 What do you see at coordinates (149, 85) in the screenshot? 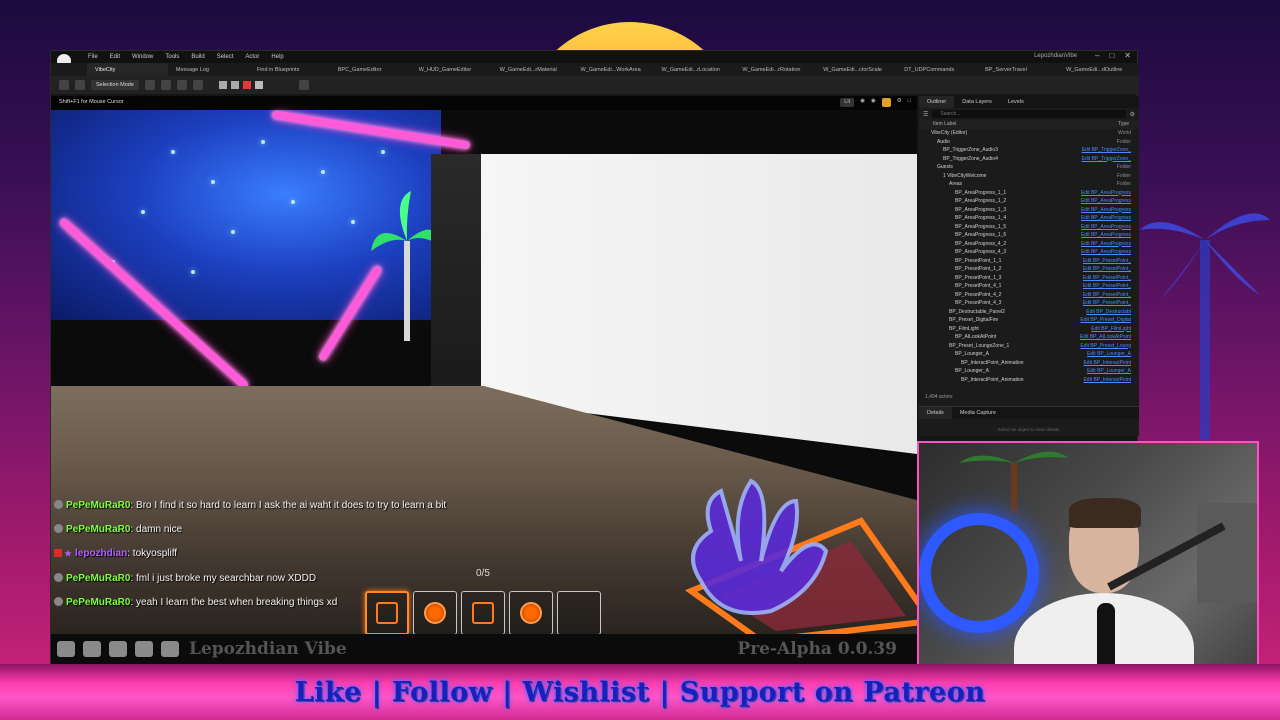
I see `add-actor-icon` at bounding box center [149, 85].